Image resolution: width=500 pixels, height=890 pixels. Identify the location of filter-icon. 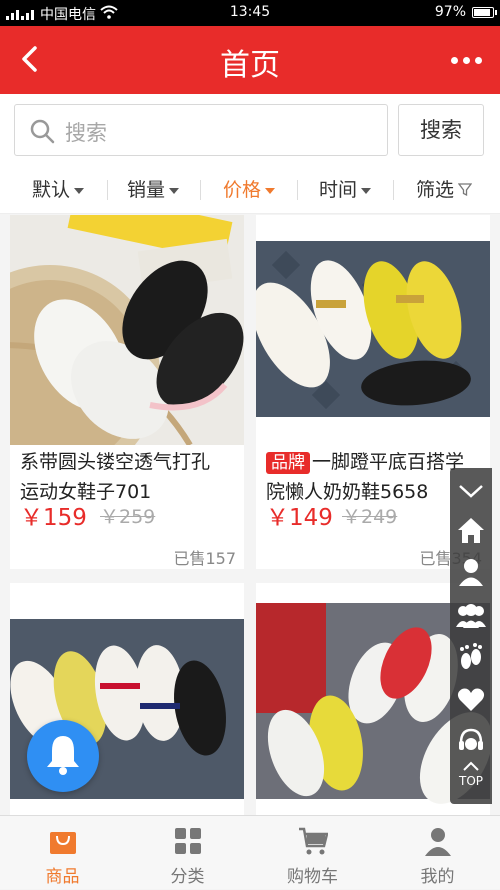
(465, 190).